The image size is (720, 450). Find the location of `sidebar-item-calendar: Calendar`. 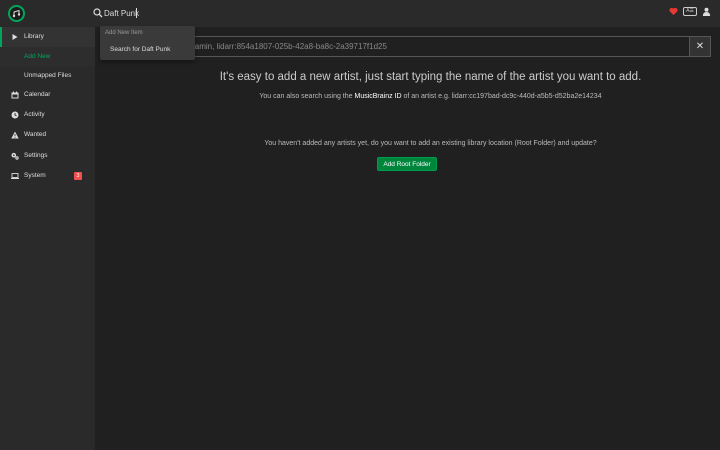

sidebar-item-calendar: Calendar is located at coordinates (47, 95).